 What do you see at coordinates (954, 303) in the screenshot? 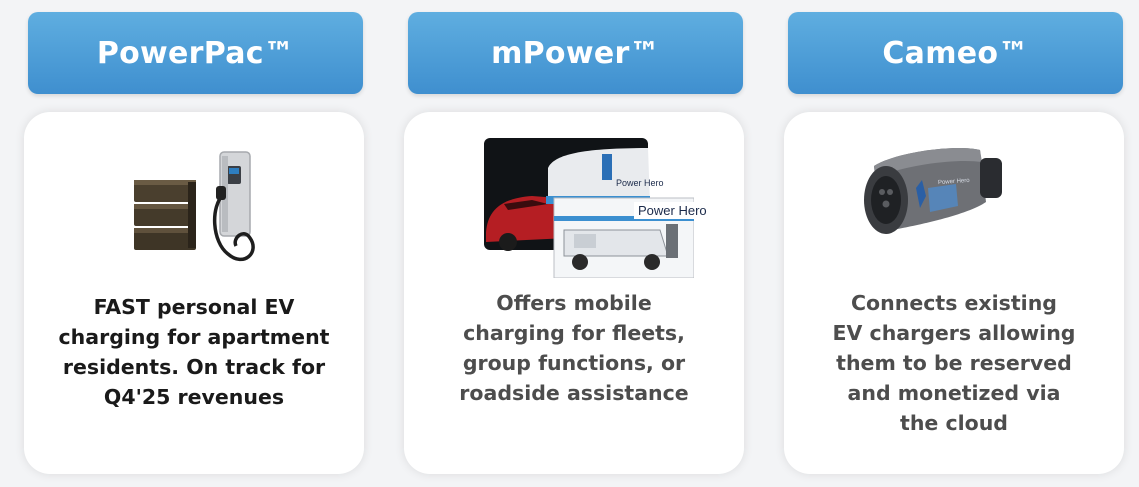
I see `description-line: Connects existing` at bounding box center [954, 303].